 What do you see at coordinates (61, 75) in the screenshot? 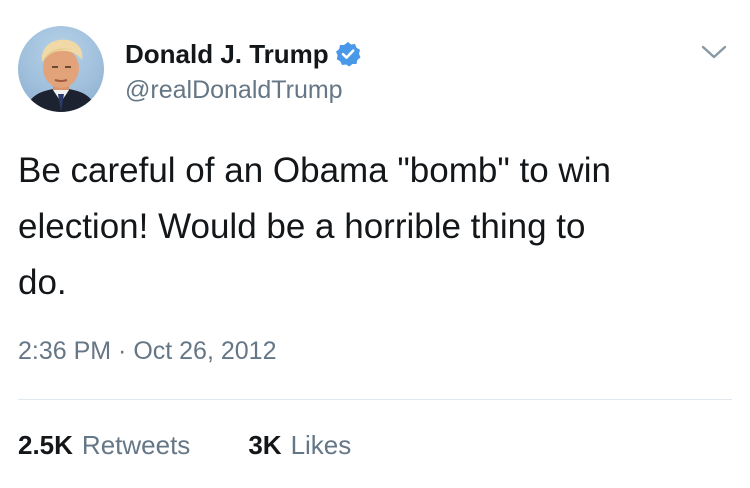
I see `avatar-image` at bounding box center [61, 75].